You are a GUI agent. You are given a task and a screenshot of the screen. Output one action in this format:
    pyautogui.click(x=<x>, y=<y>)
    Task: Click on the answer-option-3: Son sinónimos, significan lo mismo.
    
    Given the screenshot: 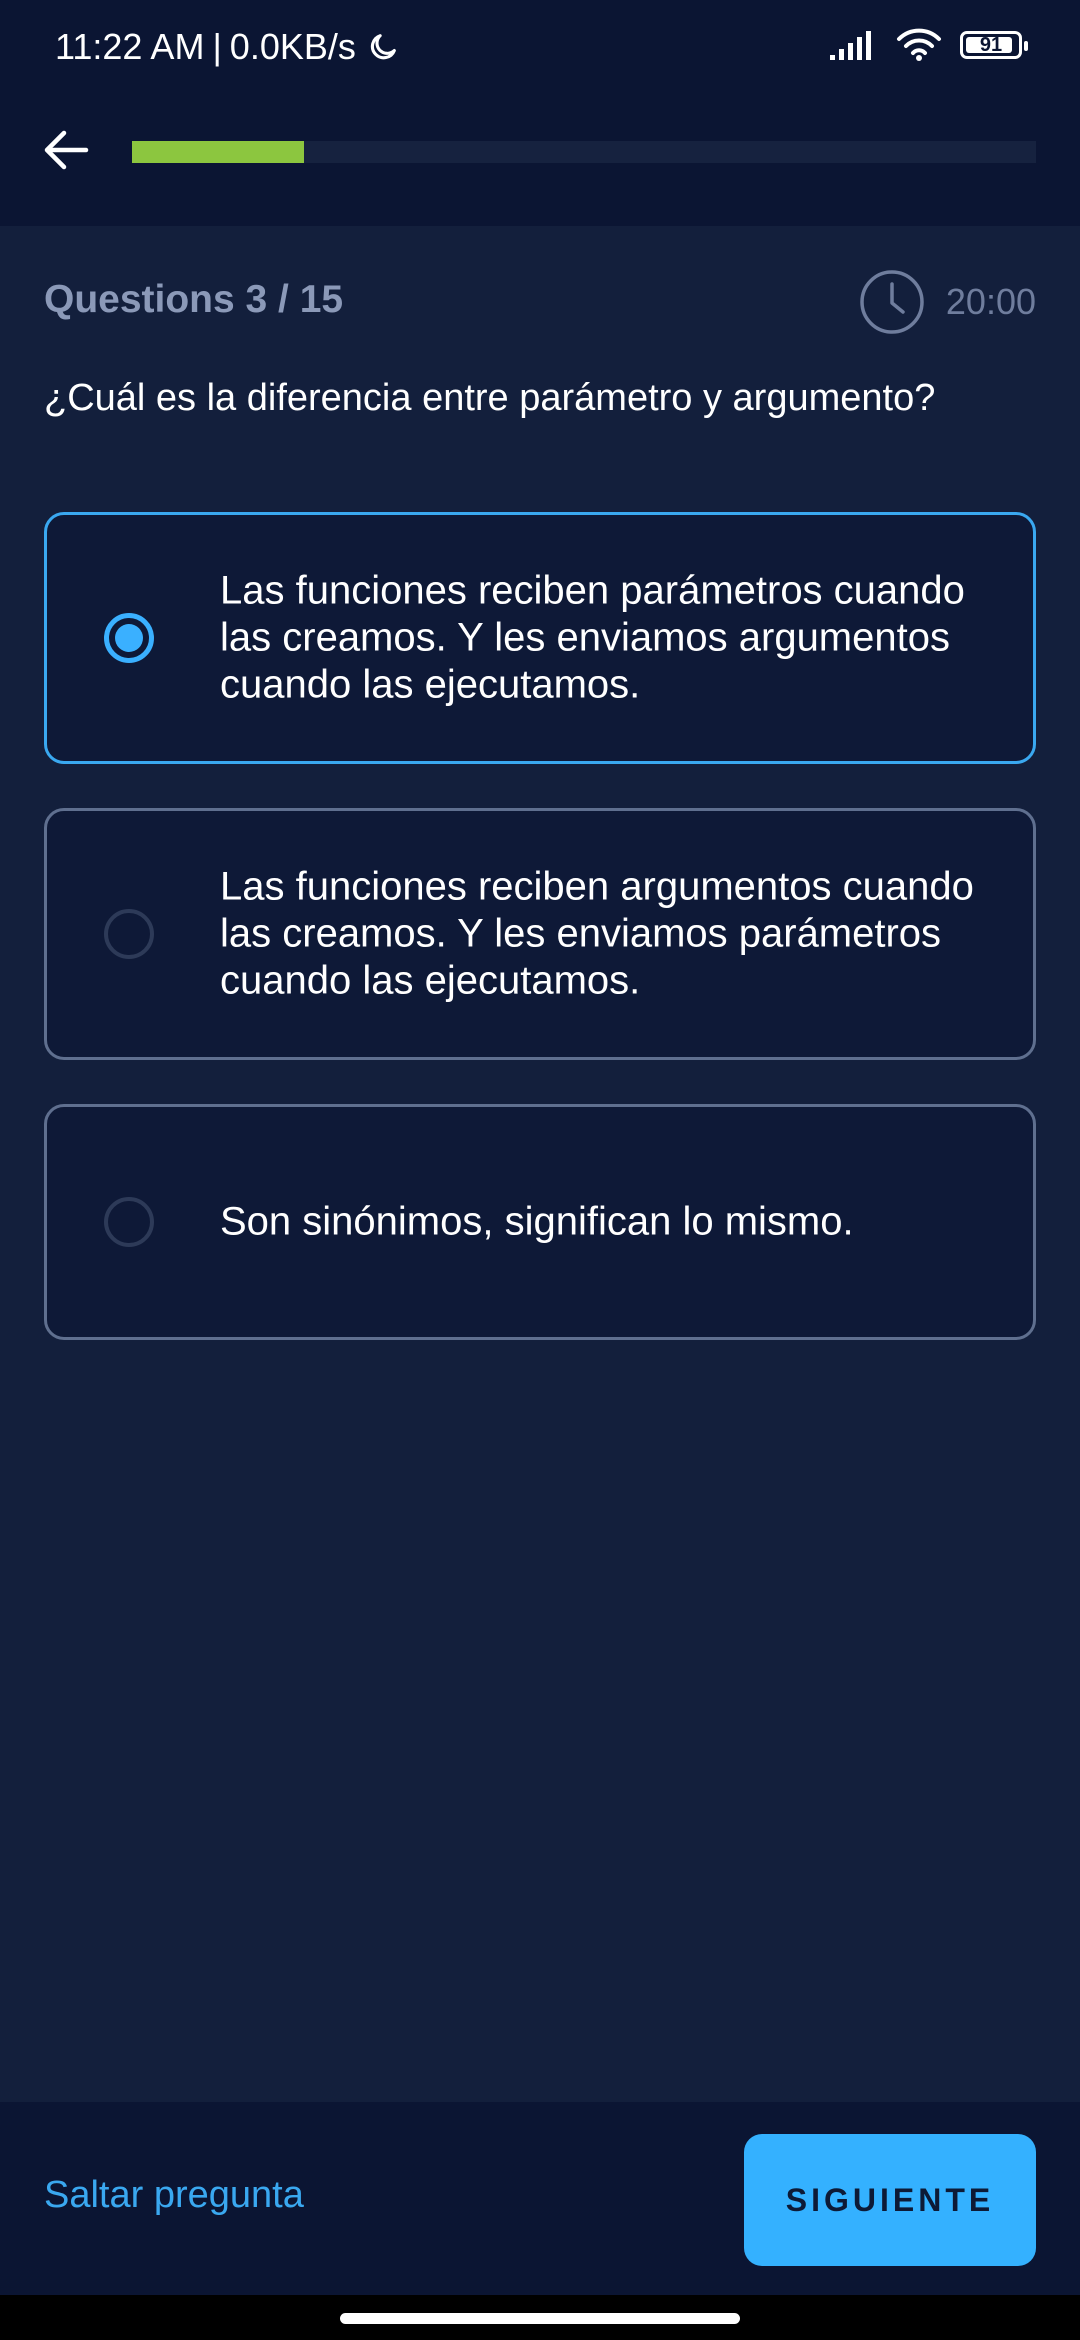 What is the action you would take?
    pyautogui.click(x=540, y=1222)
    